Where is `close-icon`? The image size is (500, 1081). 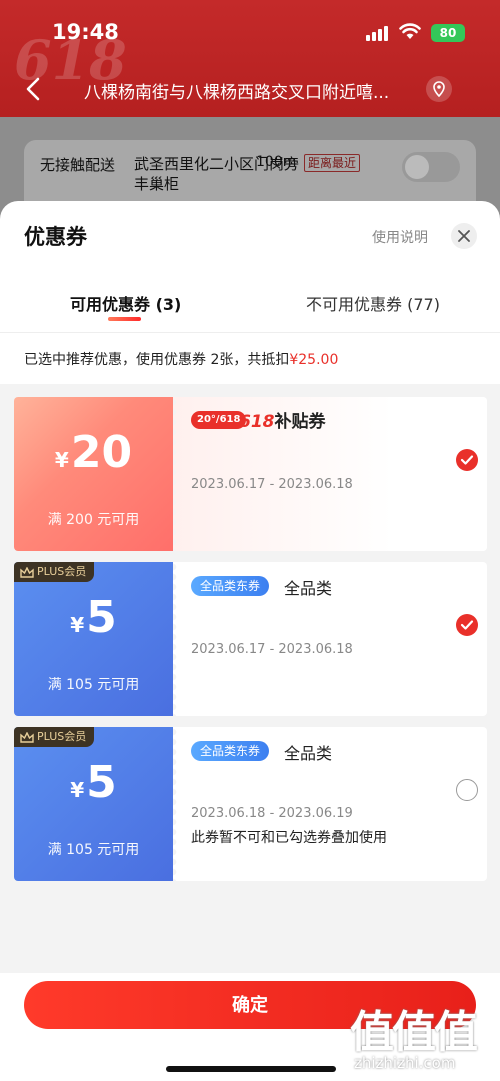 close-icon is located at coordinates (464, 236).